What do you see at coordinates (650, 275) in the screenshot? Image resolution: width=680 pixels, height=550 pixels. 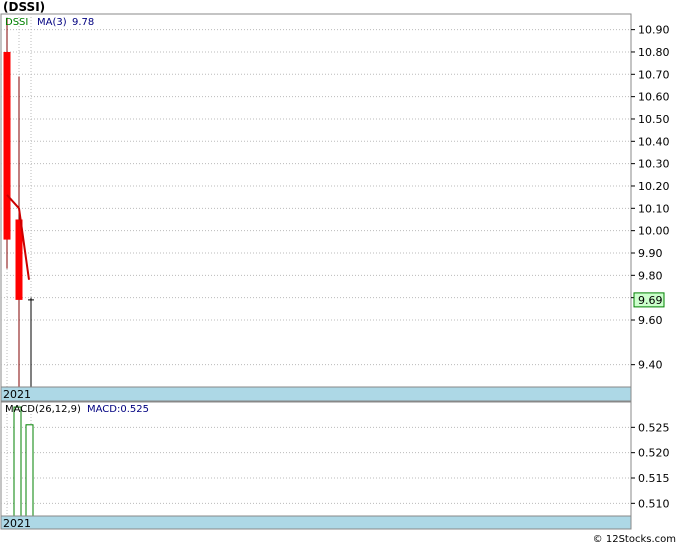 I see `price-tick-label: 9.80` at bounding box center [650, 275].